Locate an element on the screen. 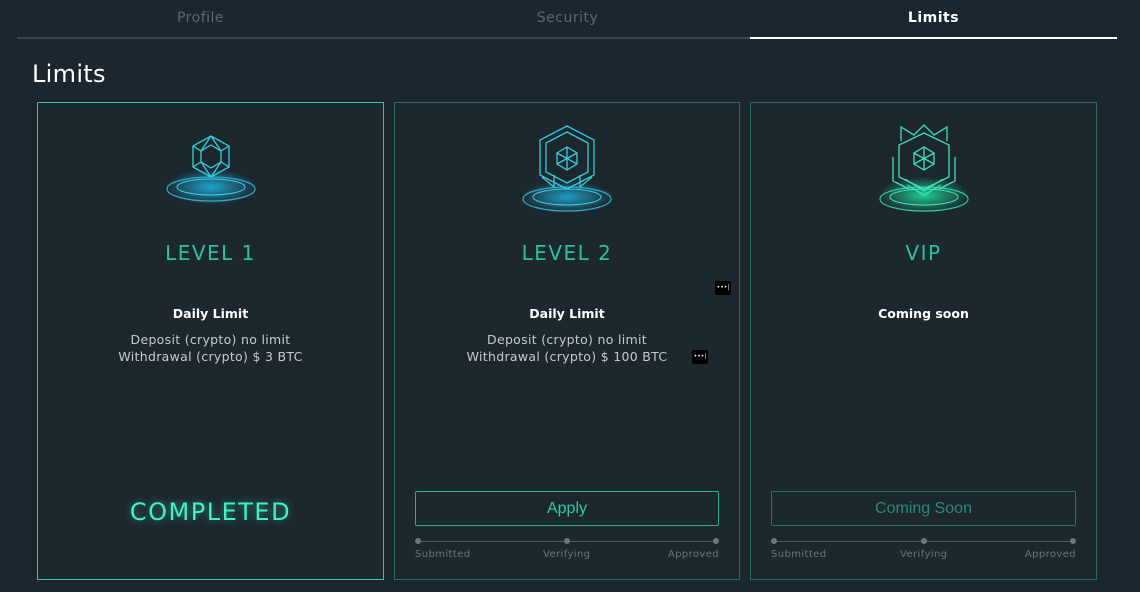 Image resolution: width=1140 pixels, height=592 pixels. apply-button: Apply is located at coordinates (567, 508).